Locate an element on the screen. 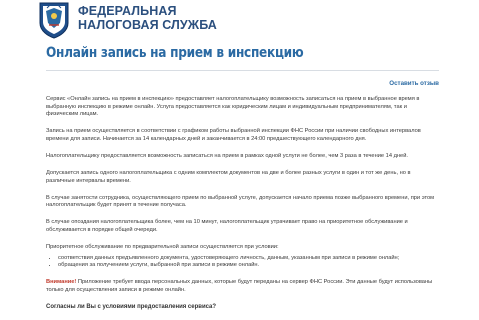 The height and width of the screenshot is (320, 479). site-logo-text: ФЕДЕРАЛЬНАЯ НАЛОГОВАЯ СЛУЖБА is located at coordinates (147, 18).